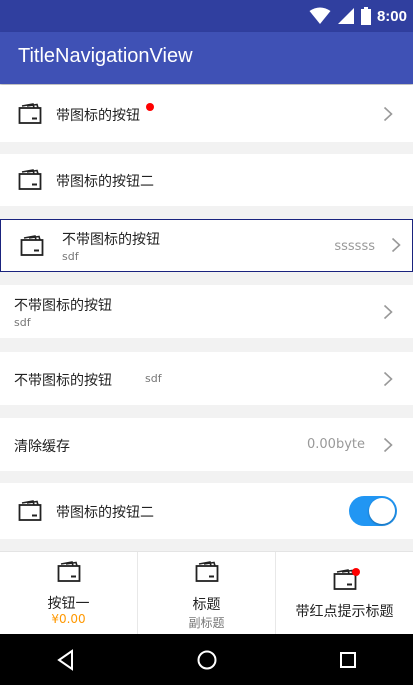 Image resolution: width=413 pixels, height=685 pixels. I want to click on tab-label: 按钮一, so click(68, 604).